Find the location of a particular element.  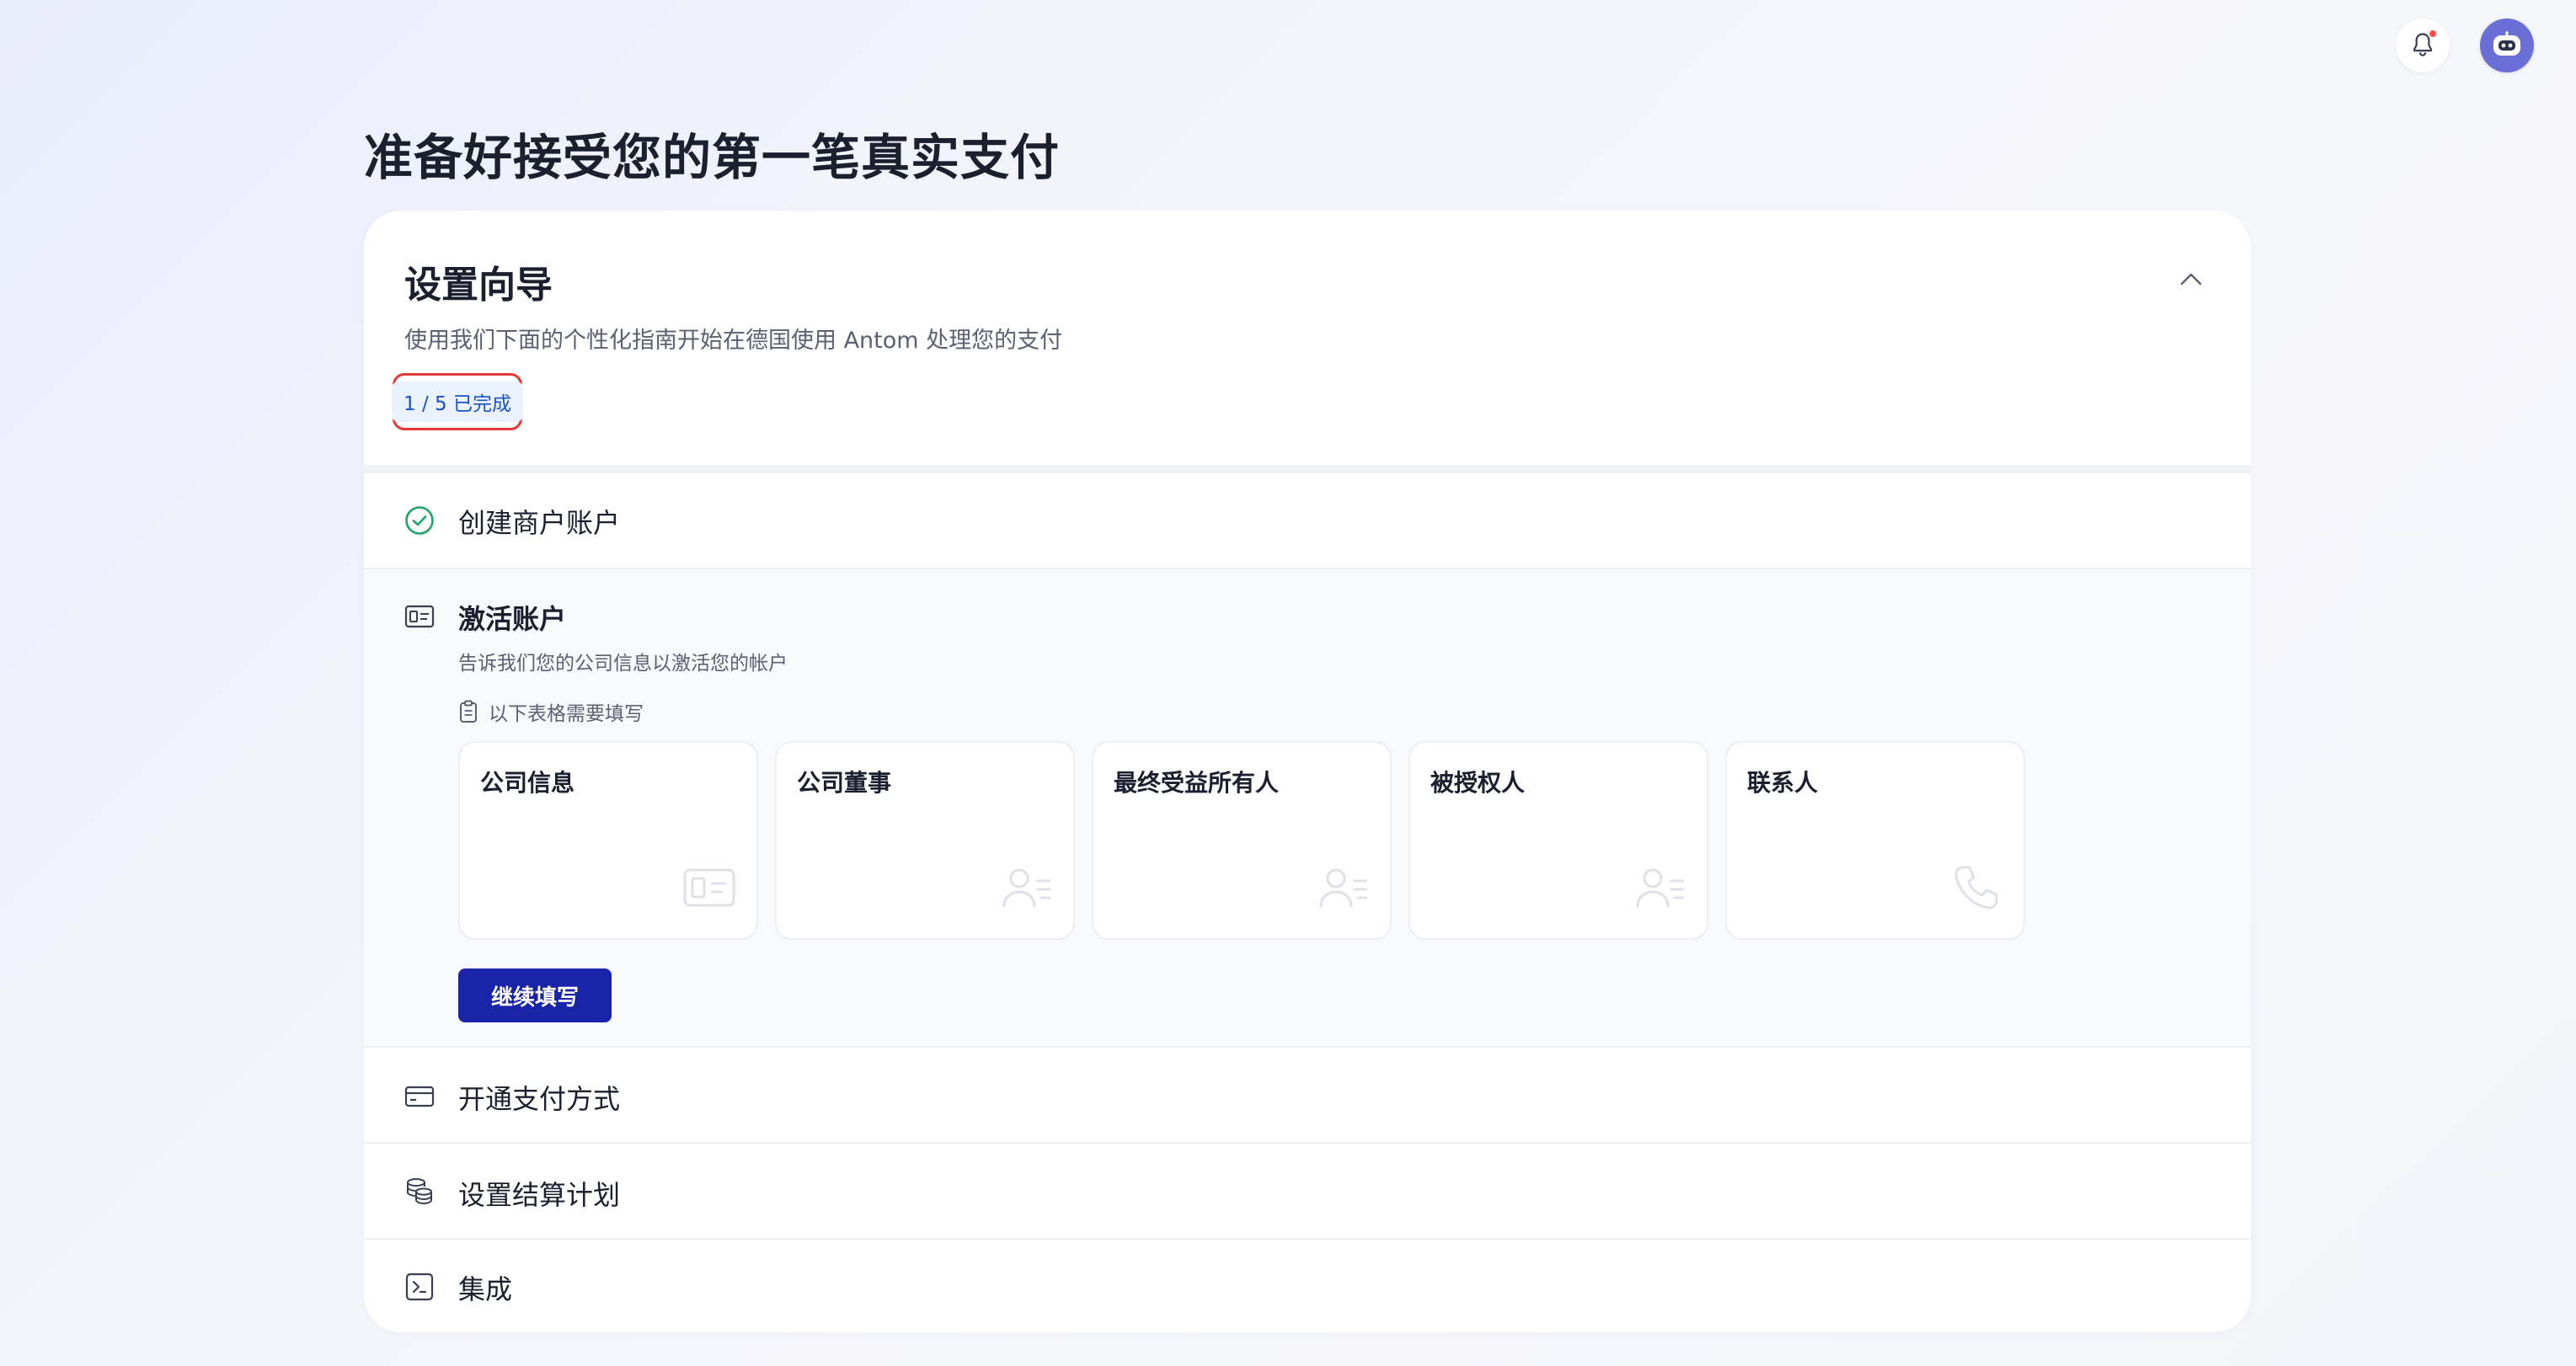

notification-dot is located at coordinates (2433, 34).